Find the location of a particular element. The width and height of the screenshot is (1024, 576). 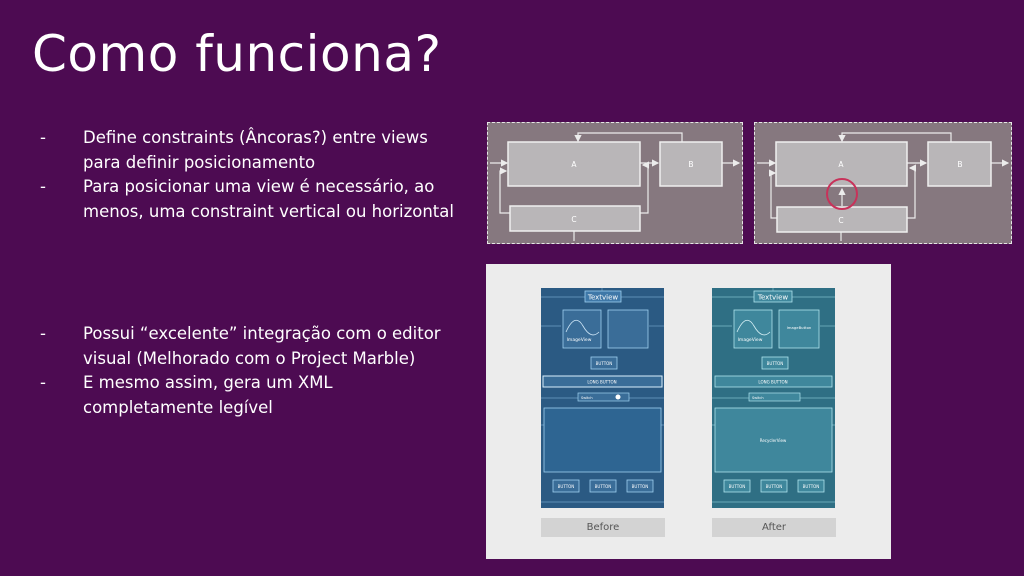

before-caption: Before is located at coordinates (603, 527).